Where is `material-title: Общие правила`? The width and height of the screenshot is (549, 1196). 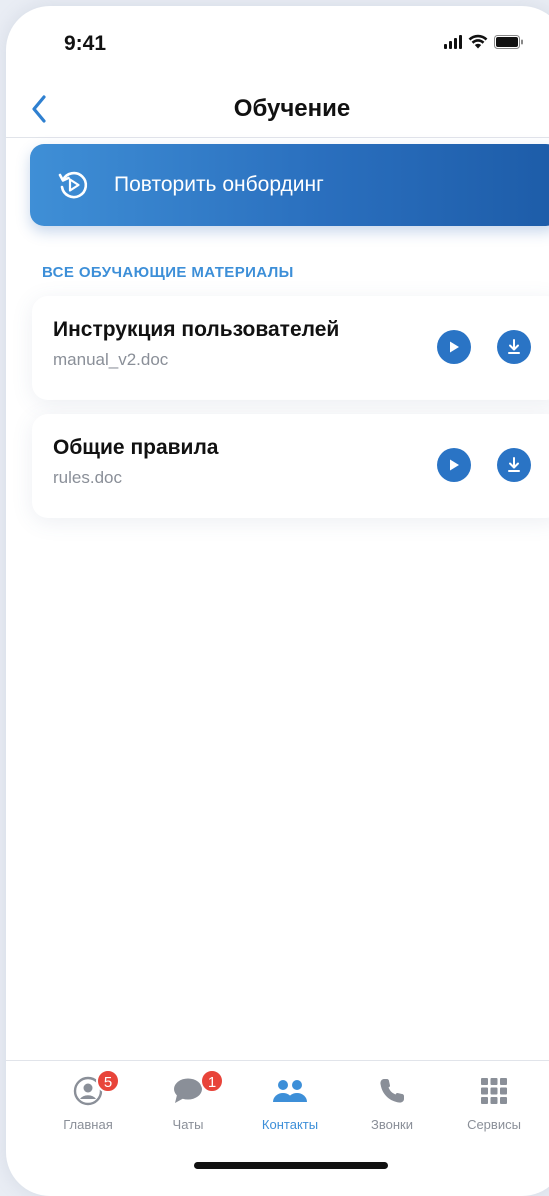 material-title: Общие правила is located at coordinates (136, 447).